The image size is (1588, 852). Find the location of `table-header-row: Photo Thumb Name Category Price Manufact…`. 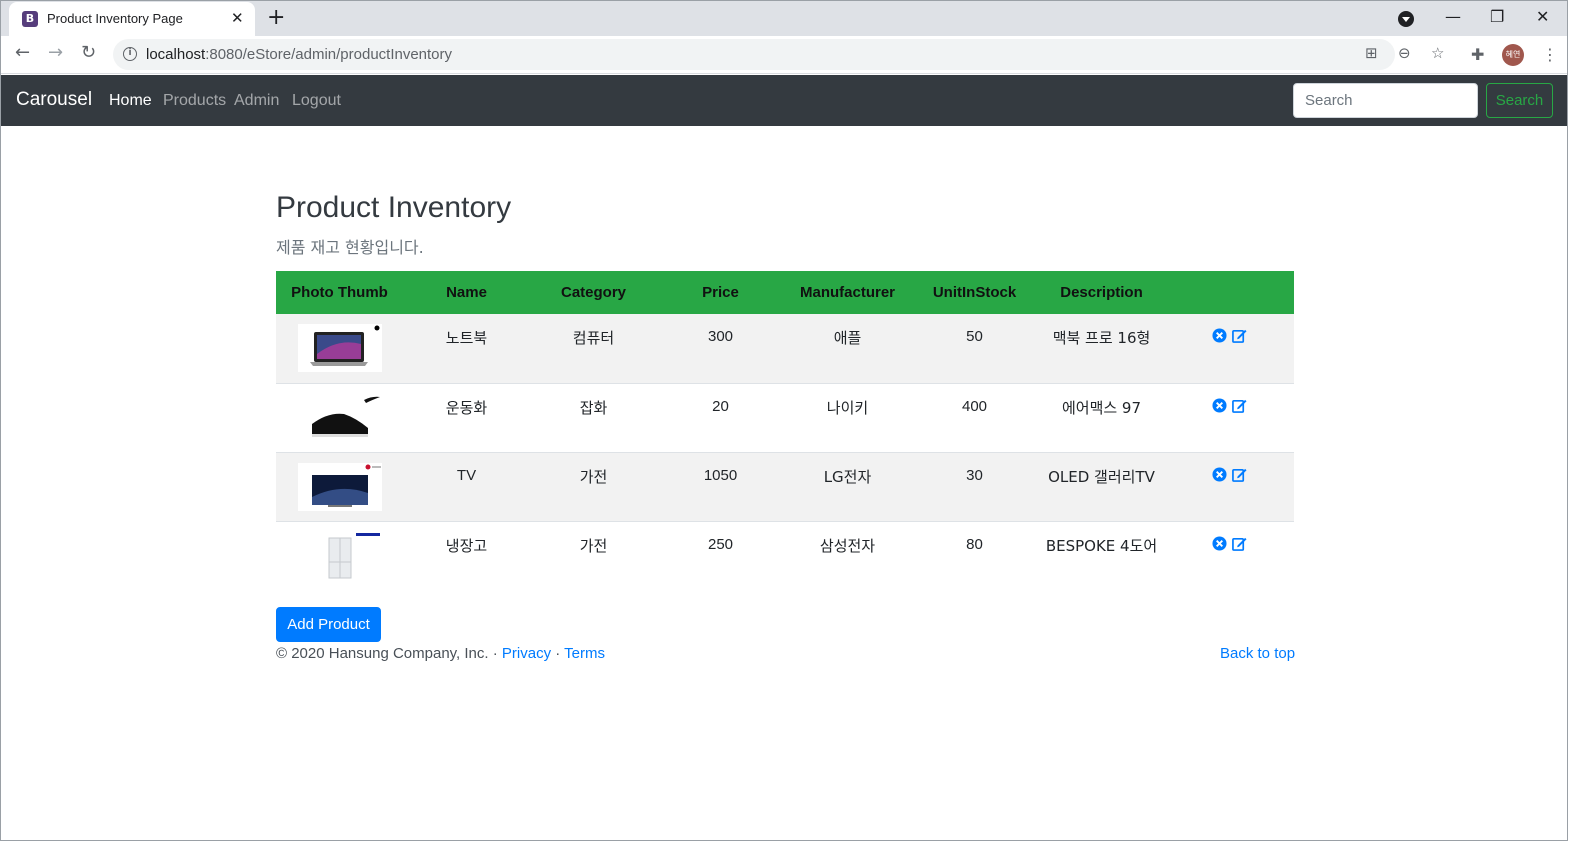

table-header-row: Photo Thumb Name Category Price Manufact… is located at coordinates (785, 292).